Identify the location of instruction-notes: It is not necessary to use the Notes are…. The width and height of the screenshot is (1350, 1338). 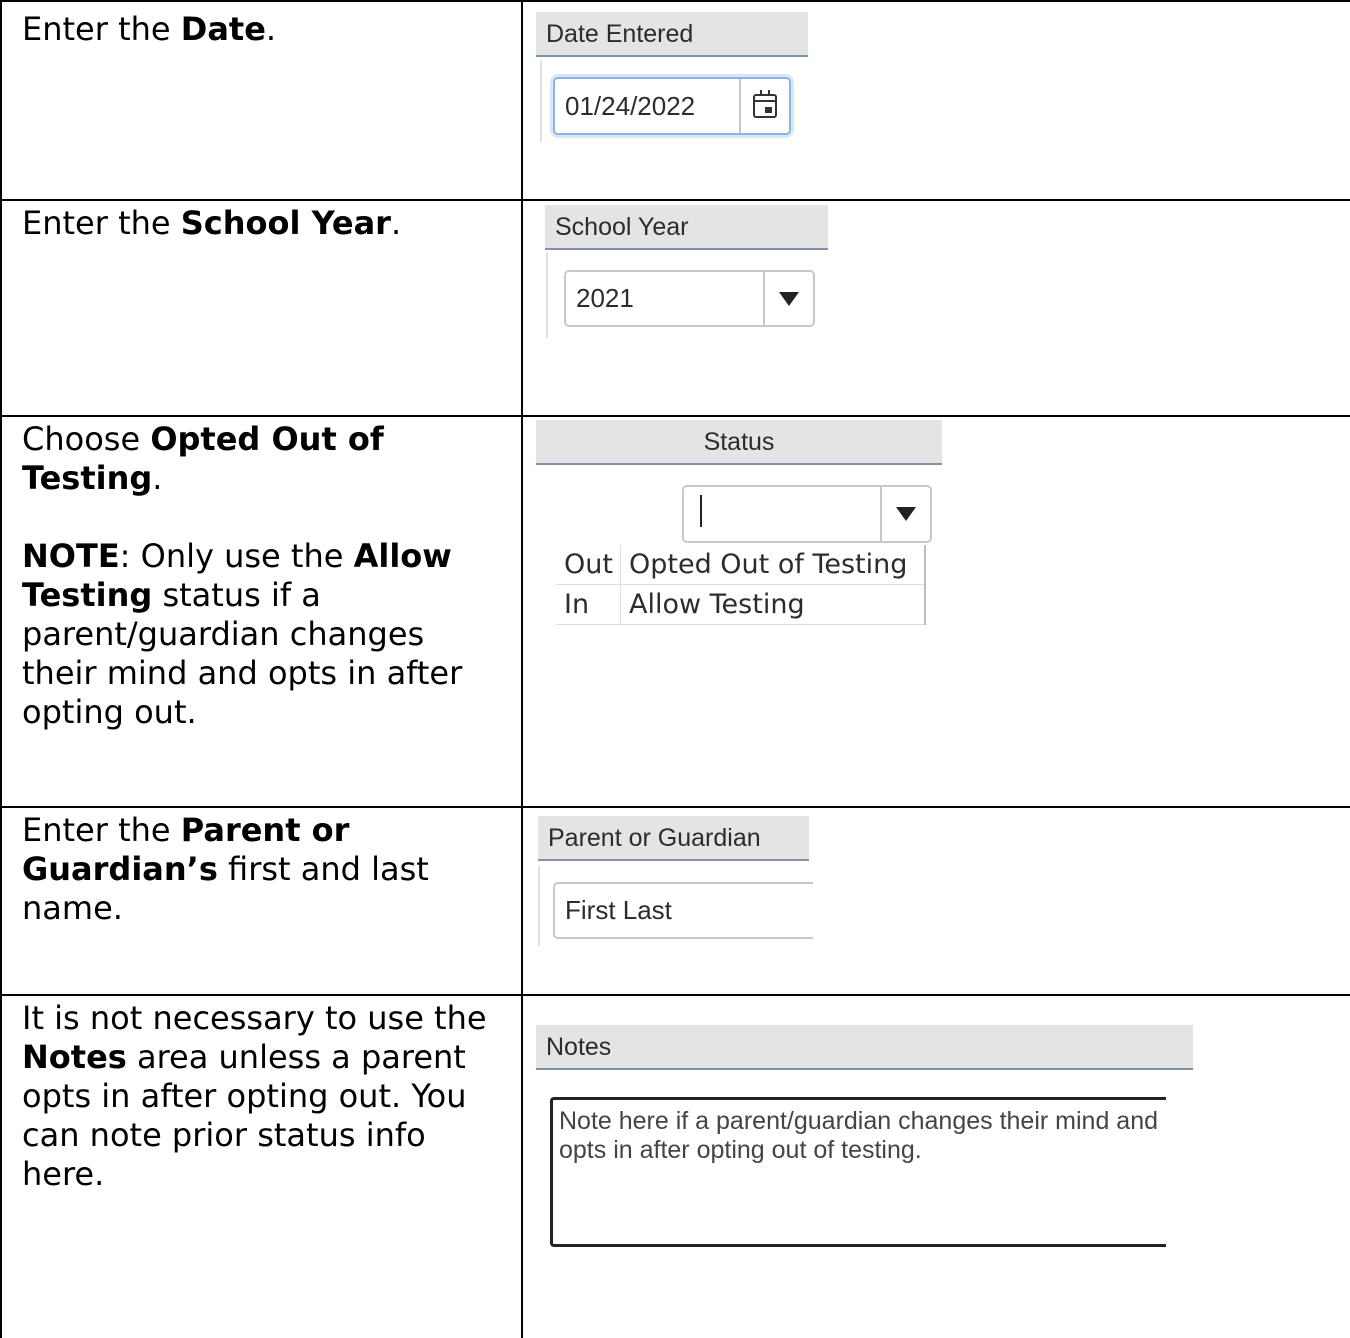
(262, 1096).